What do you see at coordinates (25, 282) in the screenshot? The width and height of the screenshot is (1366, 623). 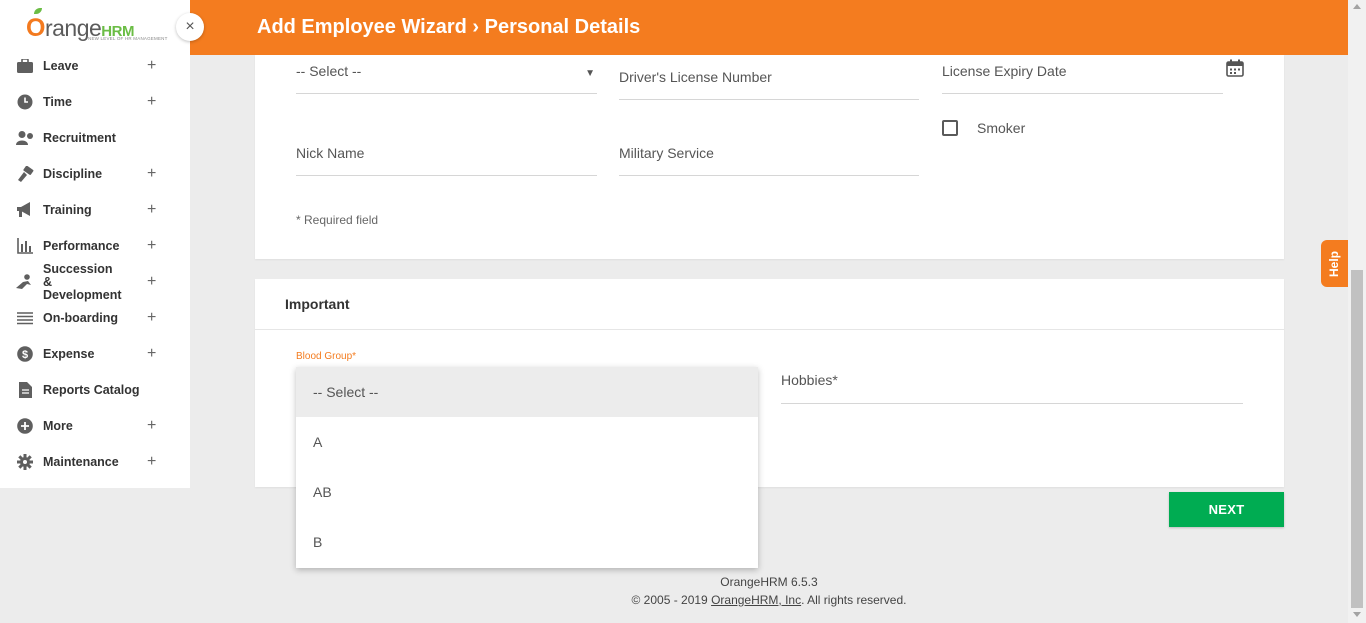 I see `succession-icon` at bounding box center [25, 282].